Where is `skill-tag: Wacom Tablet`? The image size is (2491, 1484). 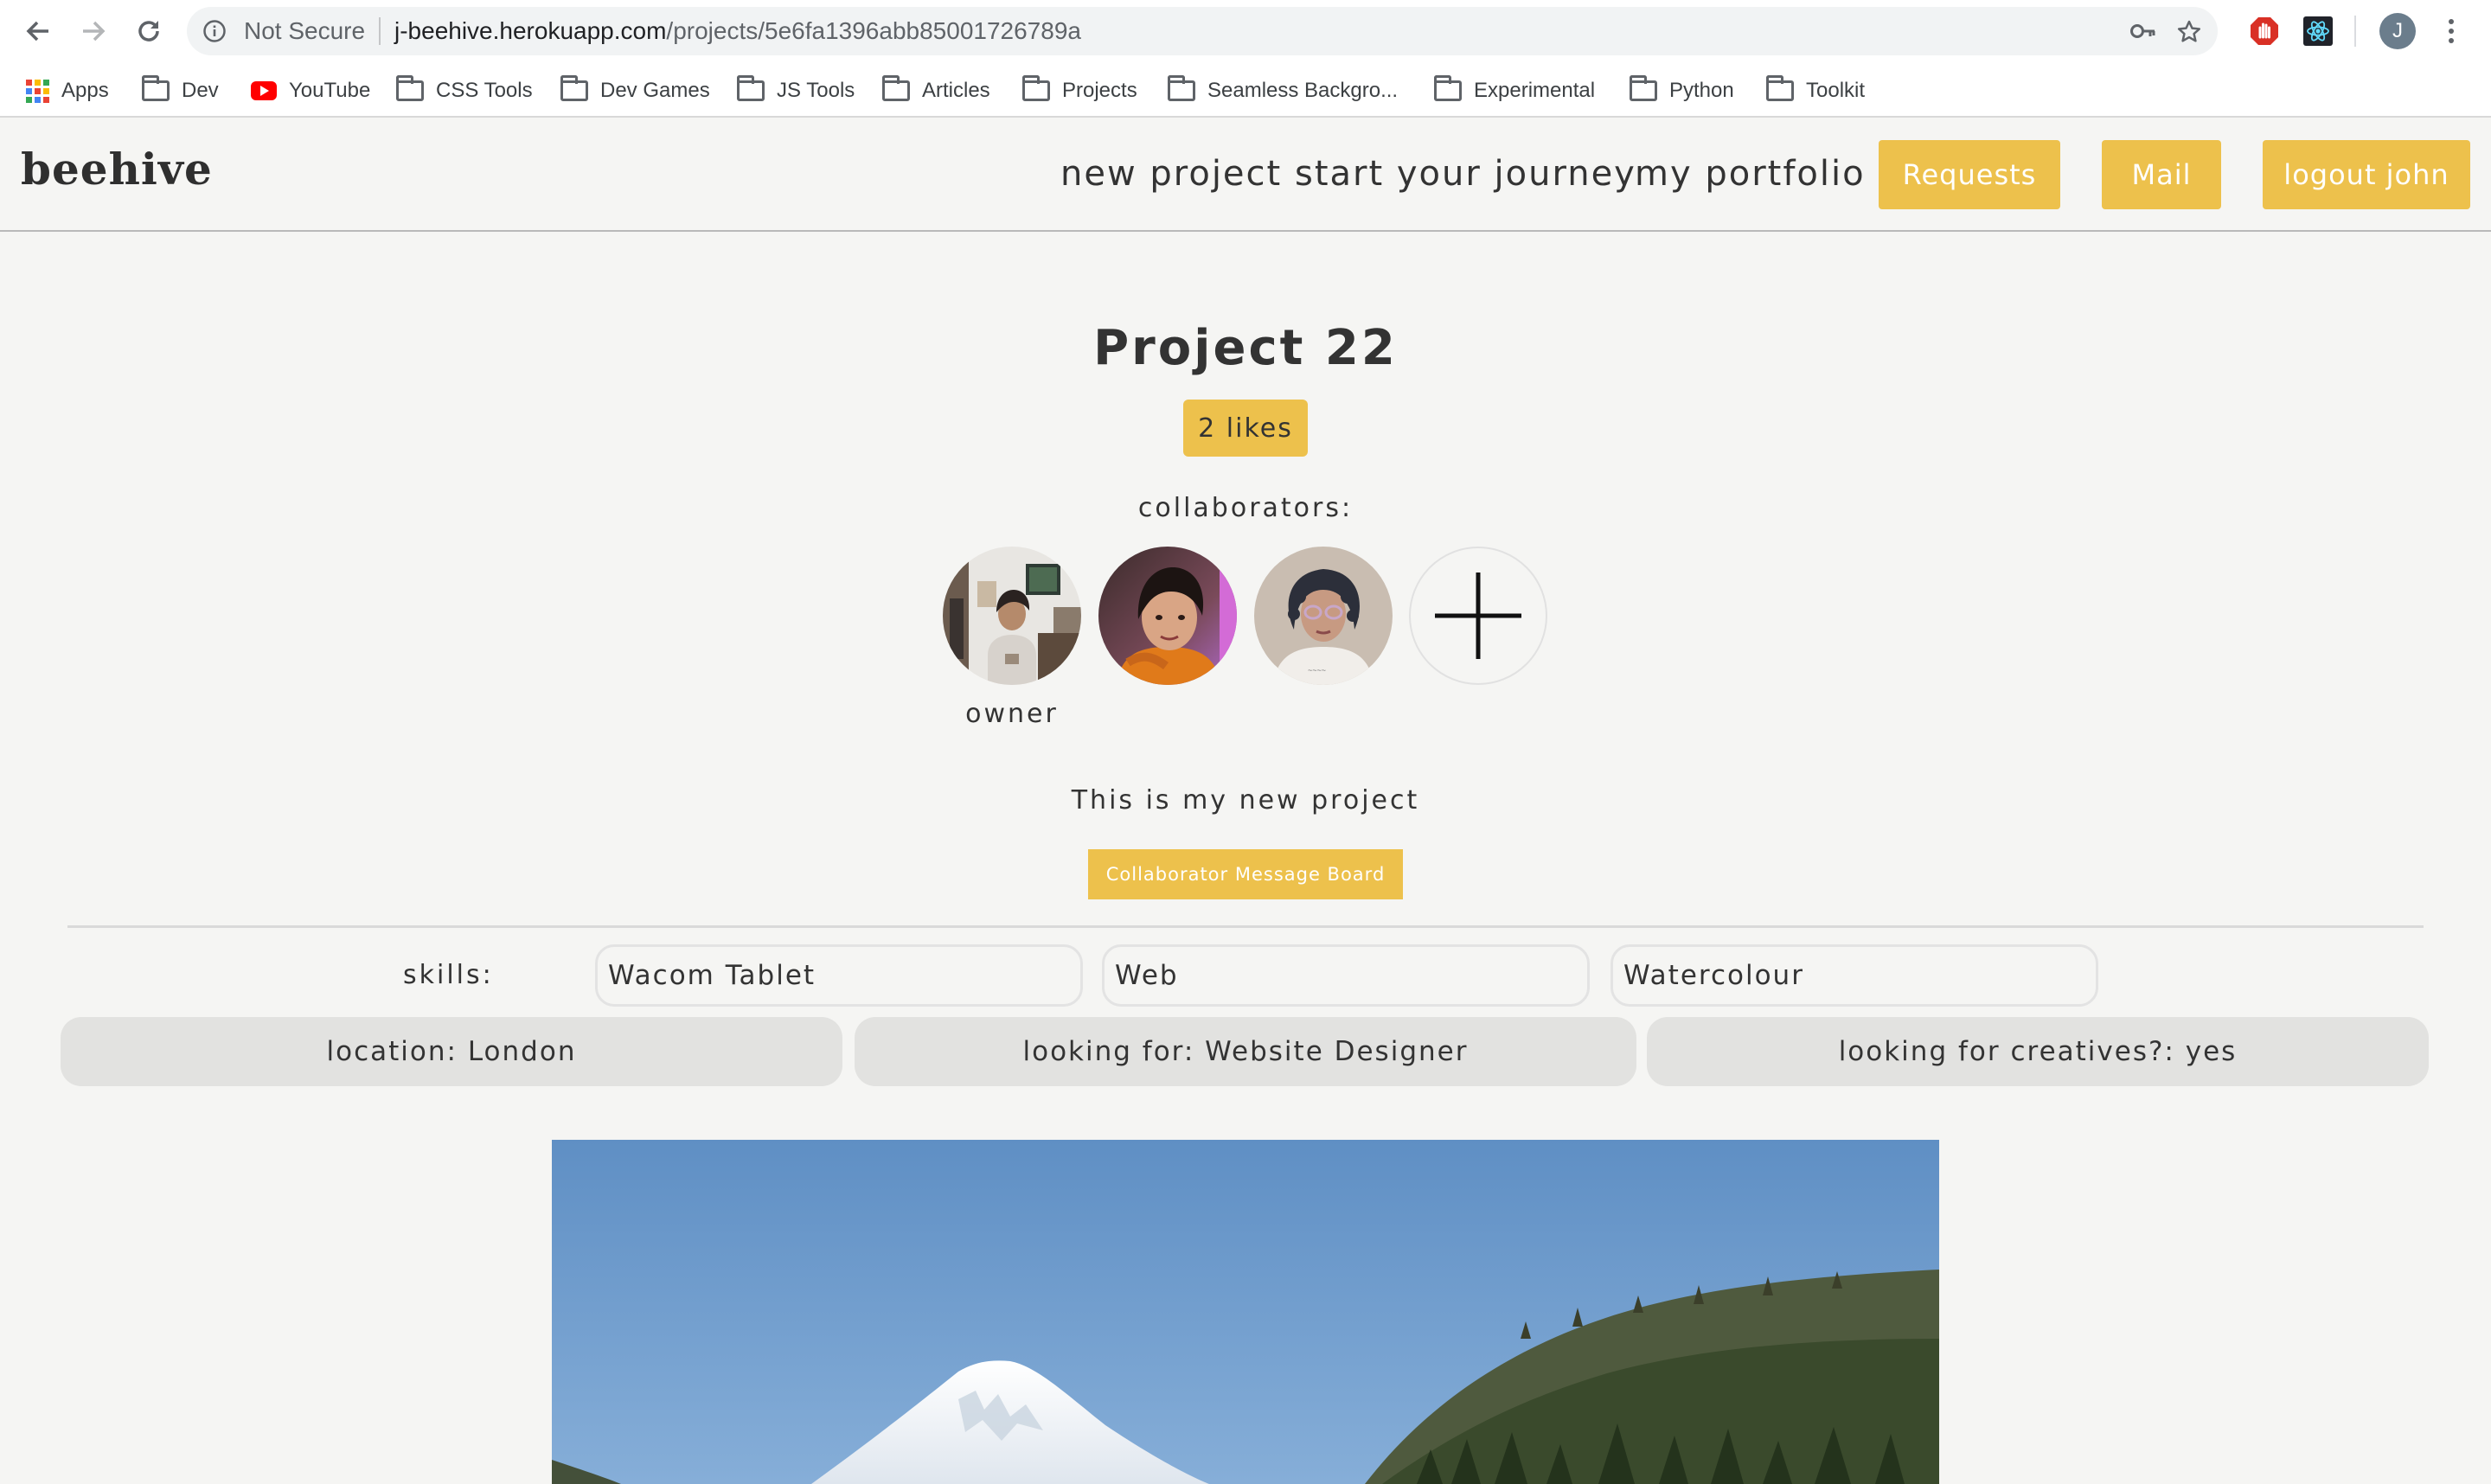
skill-tag: Wacom Tablet is located at coordinates (839, 976).